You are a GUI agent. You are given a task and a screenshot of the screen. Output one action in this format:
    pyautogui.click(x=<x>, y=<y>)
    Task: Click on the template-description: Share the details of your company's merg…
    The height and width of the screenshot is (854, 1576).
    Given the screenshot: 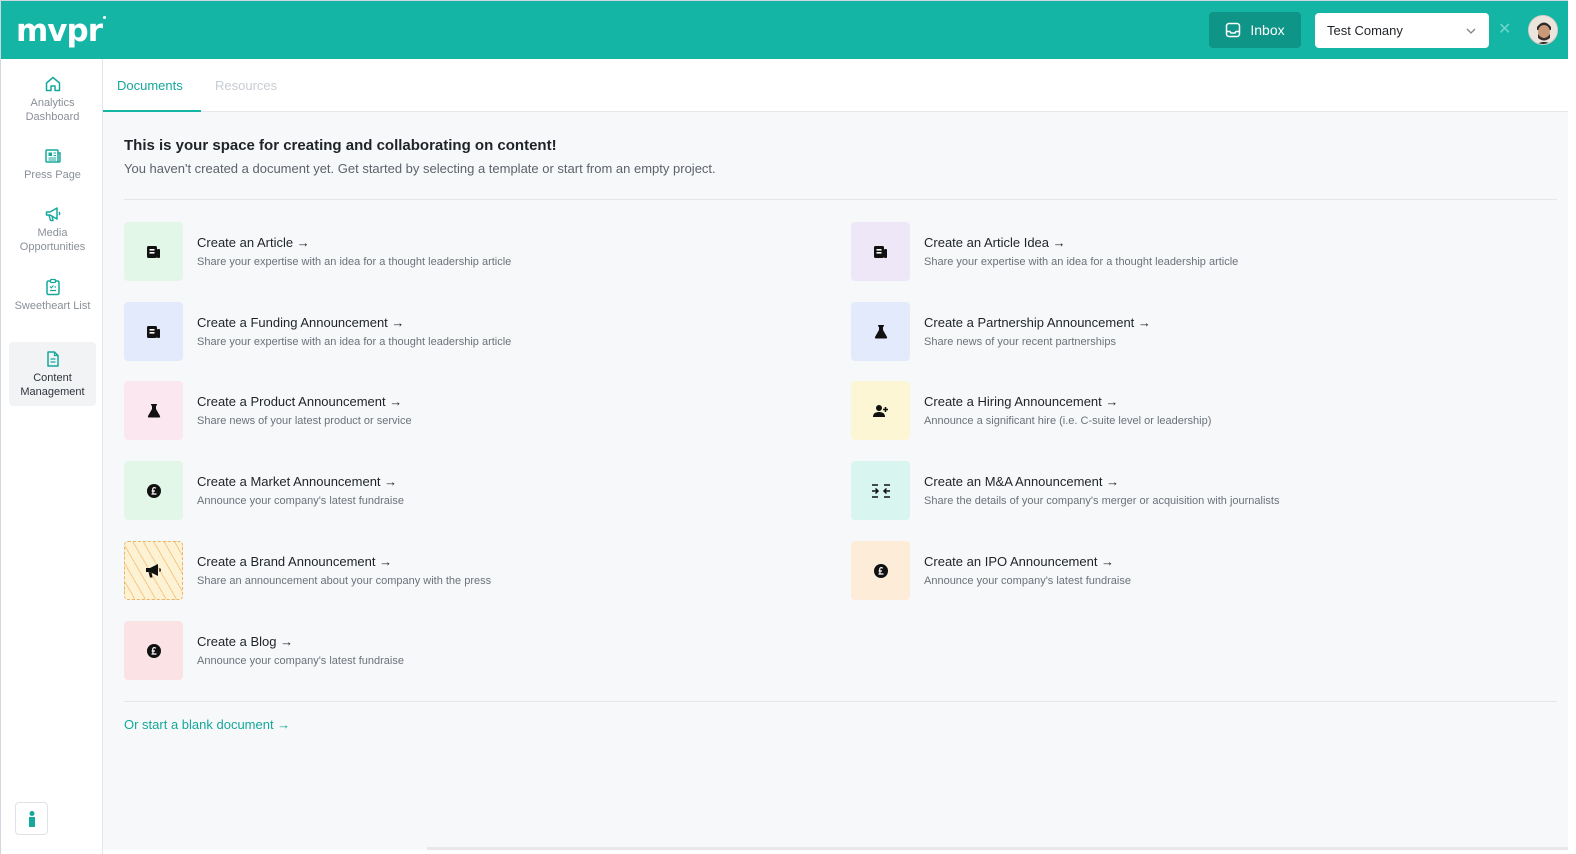 What is the action you would take?
    pyautogui.click(x=1102, y=501)
    